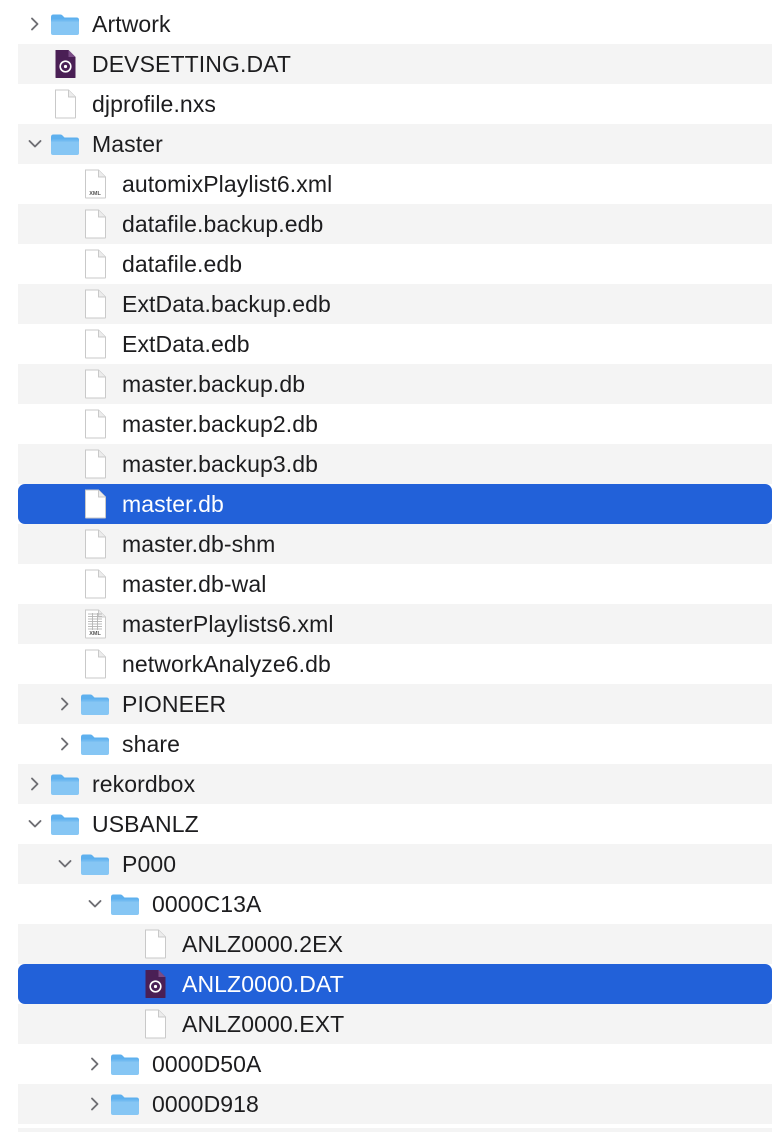 The width and height of the screenshot is (772, 1132). Describe the element at coordinates (395, 944) in the screenshot. I see `tree-row-anlz0000-2ex: ANLZ0000.2EX` at that location.